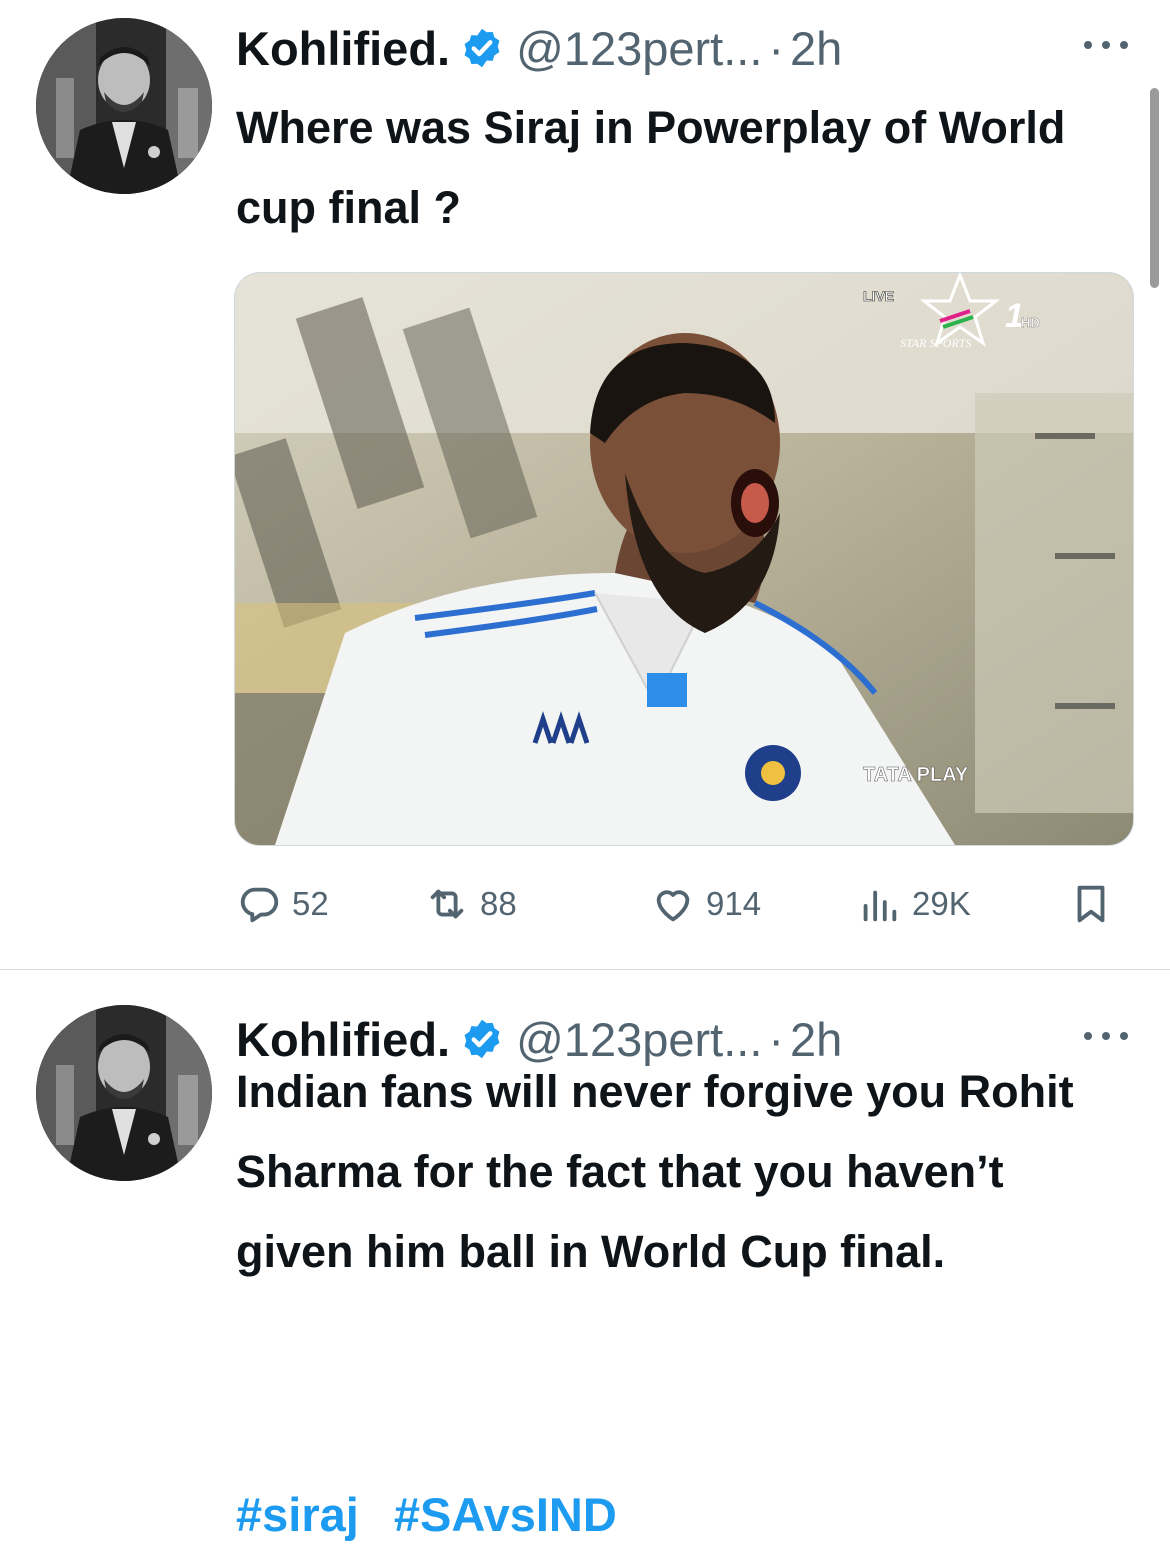  What do you see at coordinates (673, 906) in the screenshot?
I see `heart-icon` at bounding box center [673, 906].